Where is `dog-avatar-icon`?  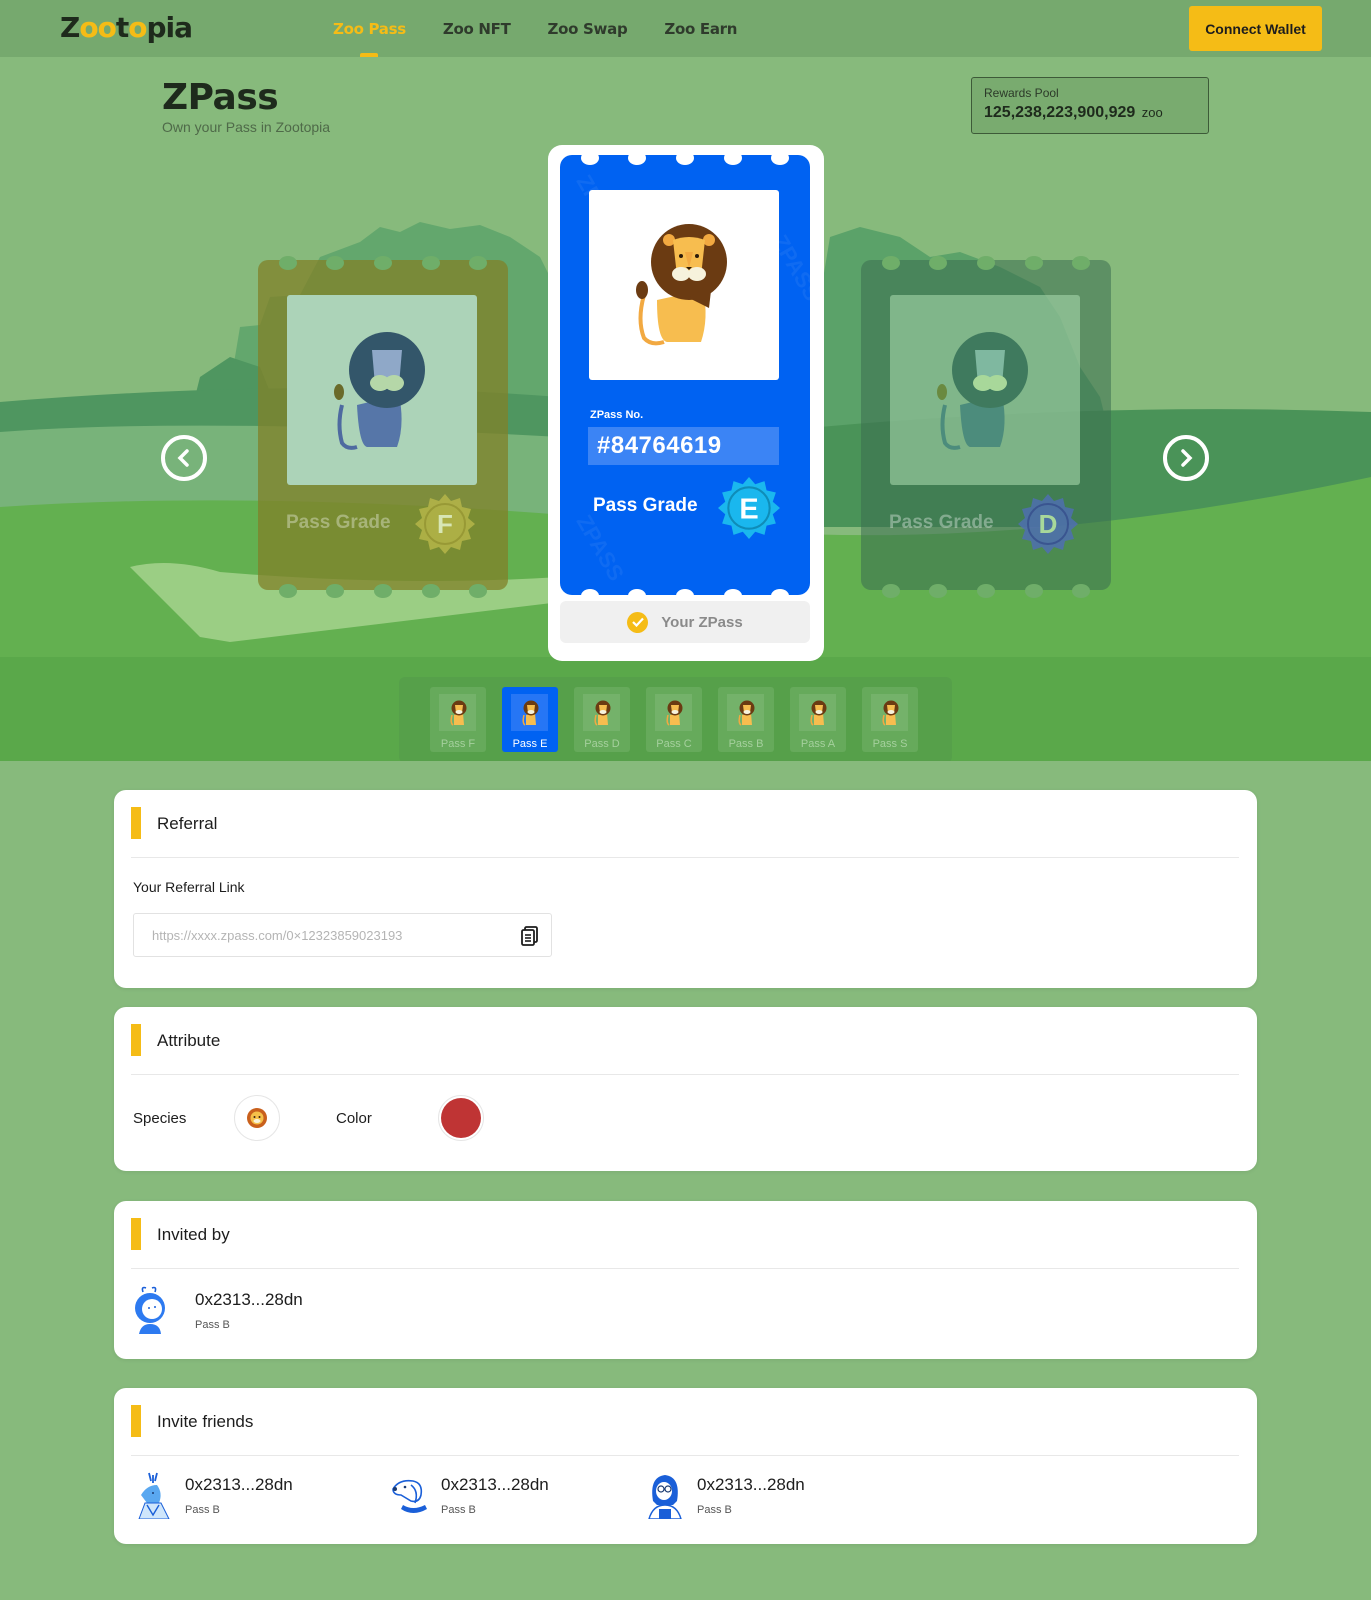 dog-avatar-icon is located at coordinates (409, 1495).